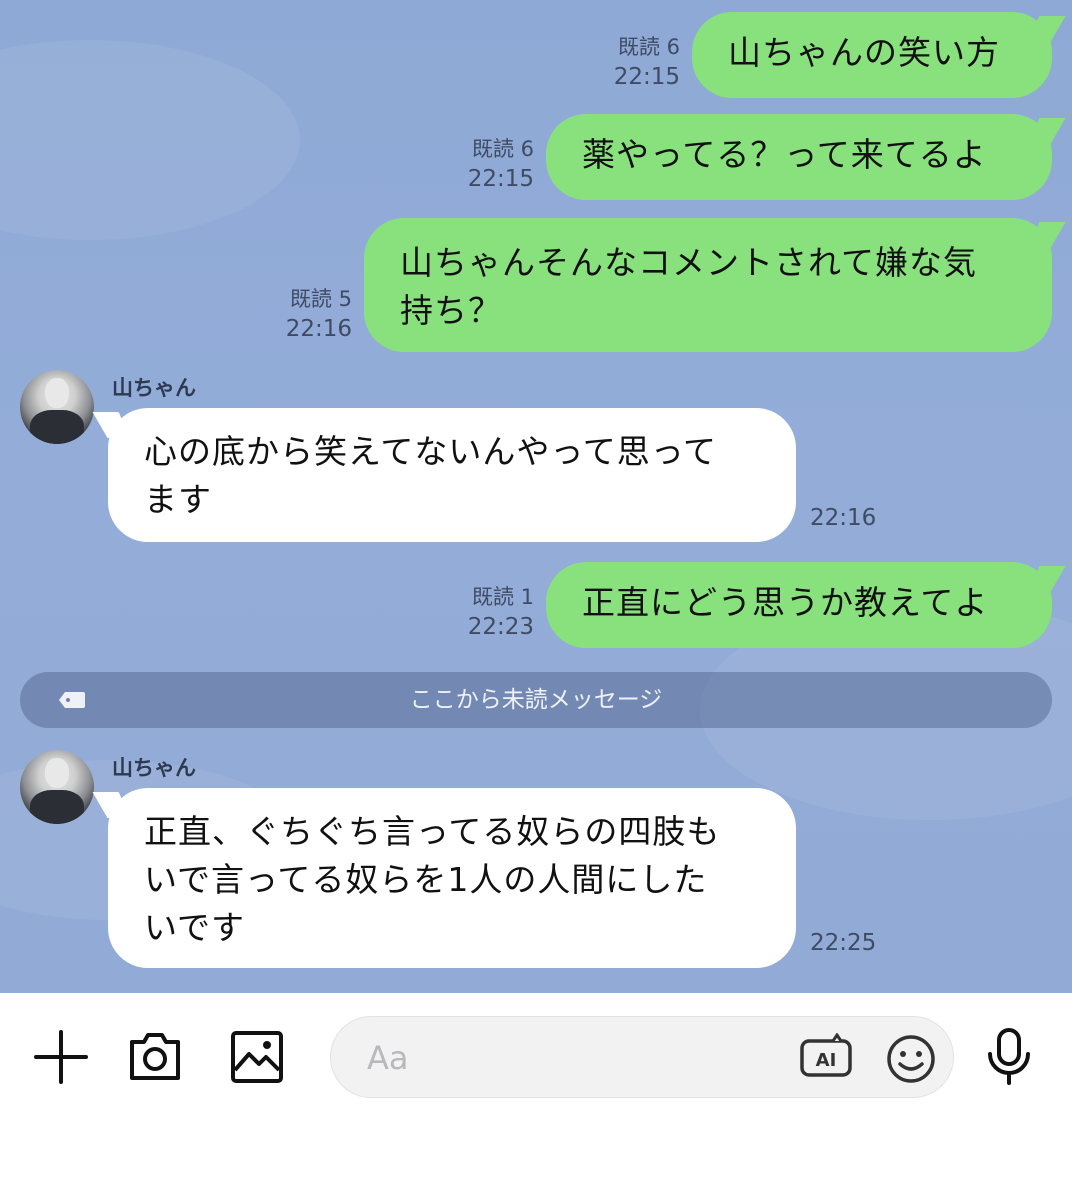 This screenshot has width=1072, height=1200. What do you see at coordinates (1009, 1057) in the screenshot?
I see `mic-icon` at bounding box center [1009, 1057].